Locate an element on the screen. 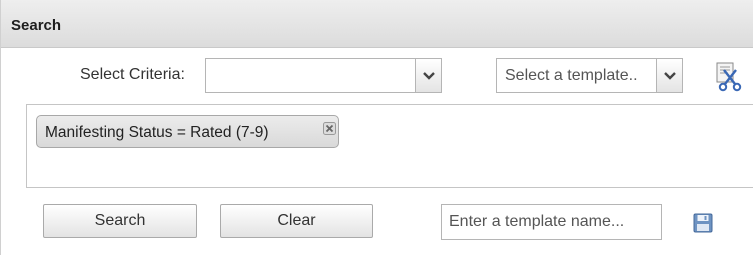 This screenshot has width=753, height=255. criteria-chip-label: Manifesting Status = Rated (7-9) is located at coordinates (157, 132).